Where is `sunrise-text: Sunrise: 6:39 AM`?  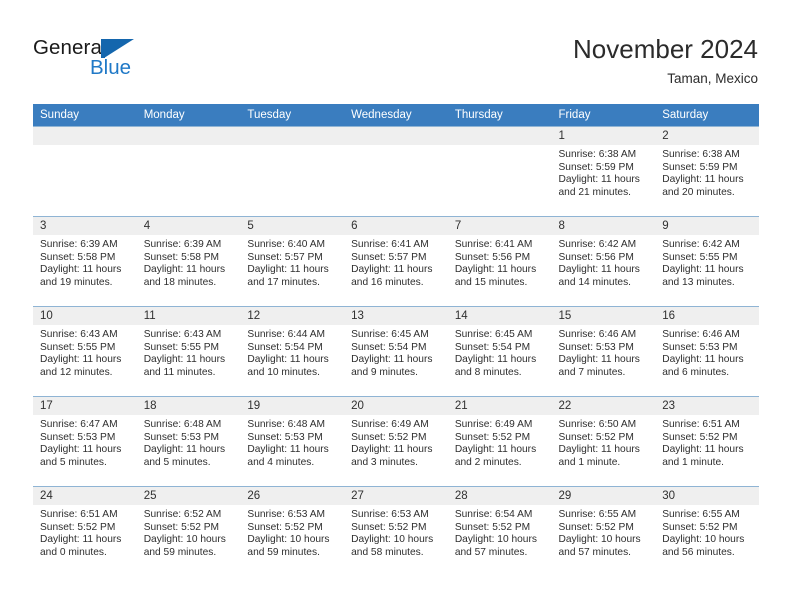 sunrise-text: Sunrise: 6:39 AM is located at coordinates (79, 244).